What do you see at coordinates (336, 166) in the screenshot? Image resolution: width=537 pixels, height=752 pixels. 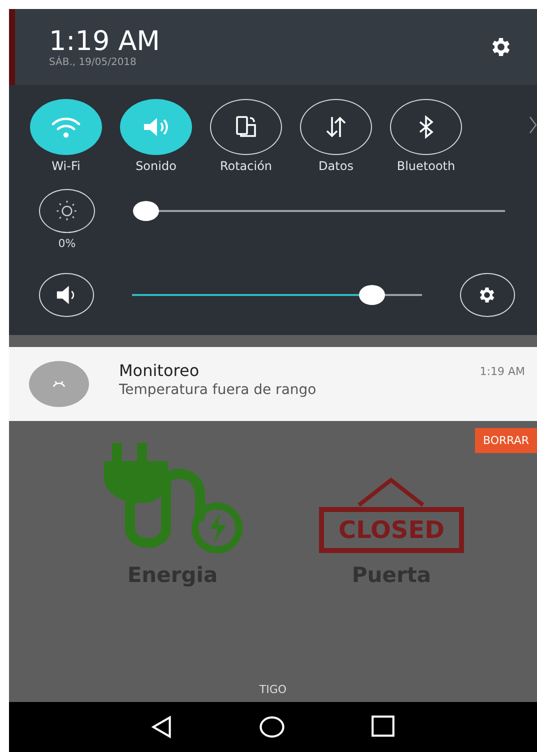 I see `toggle-label: Datos` at bounding box center [336, 166].